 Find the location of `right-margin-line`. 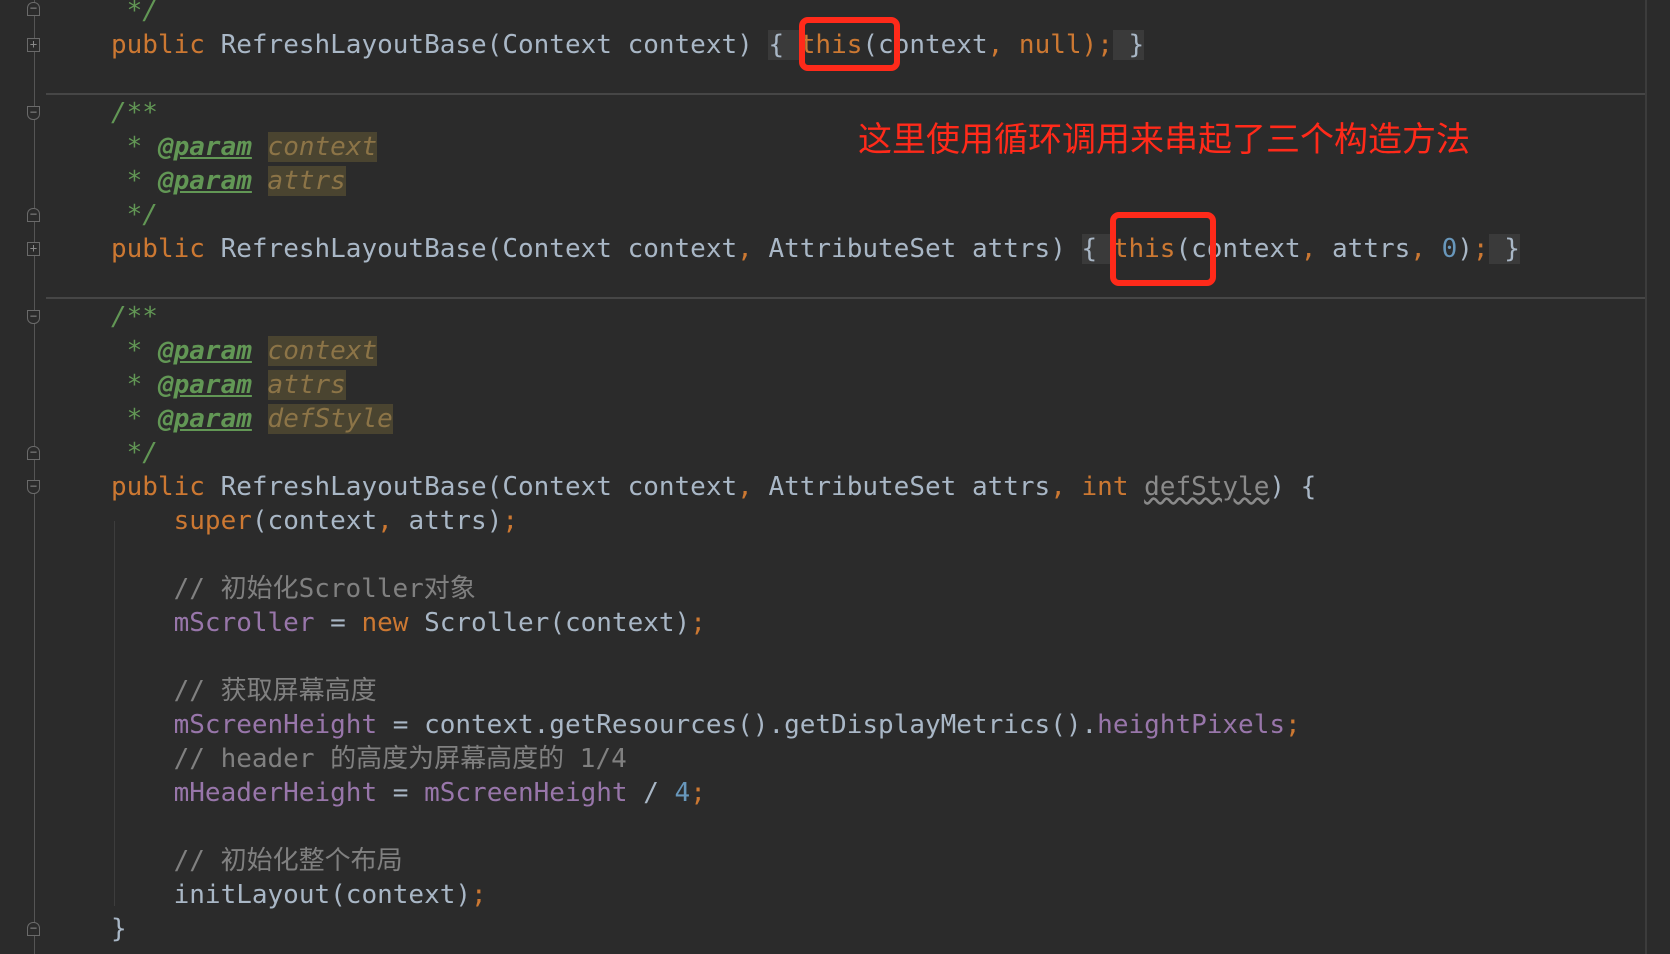

right-margin-line is located at coordinates (1646, 477).